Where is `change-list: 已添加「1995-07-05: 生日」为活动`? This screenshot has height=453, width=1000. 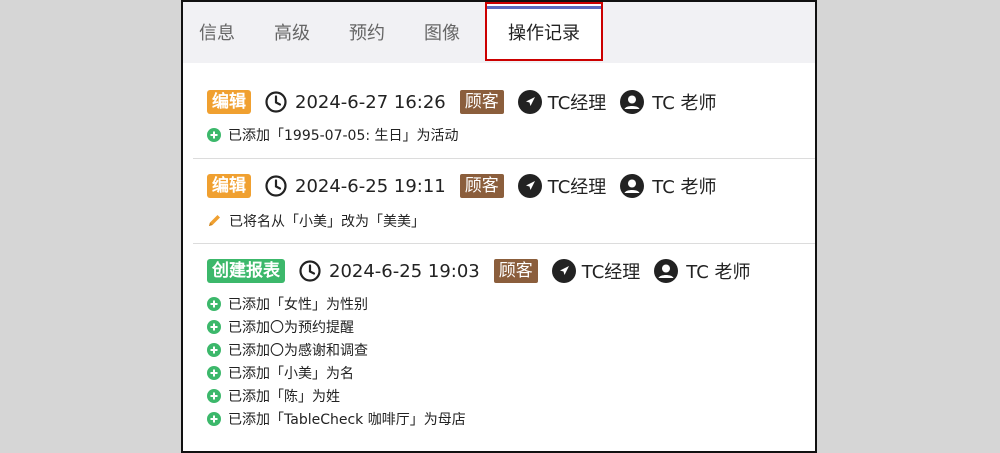 change-list: 已添加「1995-07-05: 生日」为活动 is located at coordinates (333, 134).